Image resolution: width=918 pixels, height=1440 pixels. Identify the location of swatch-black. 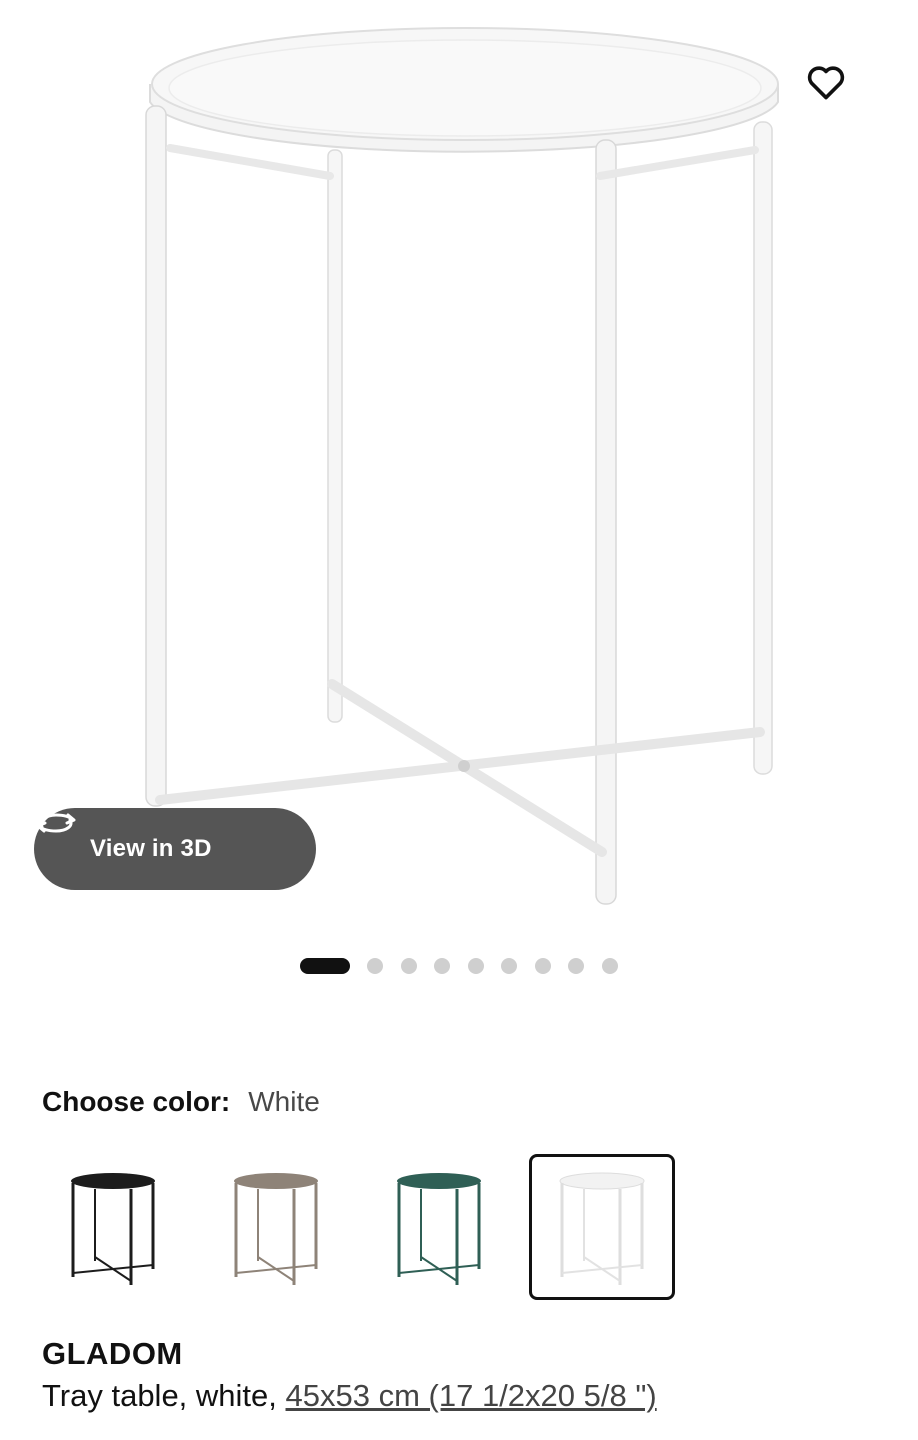
(113, 1227).